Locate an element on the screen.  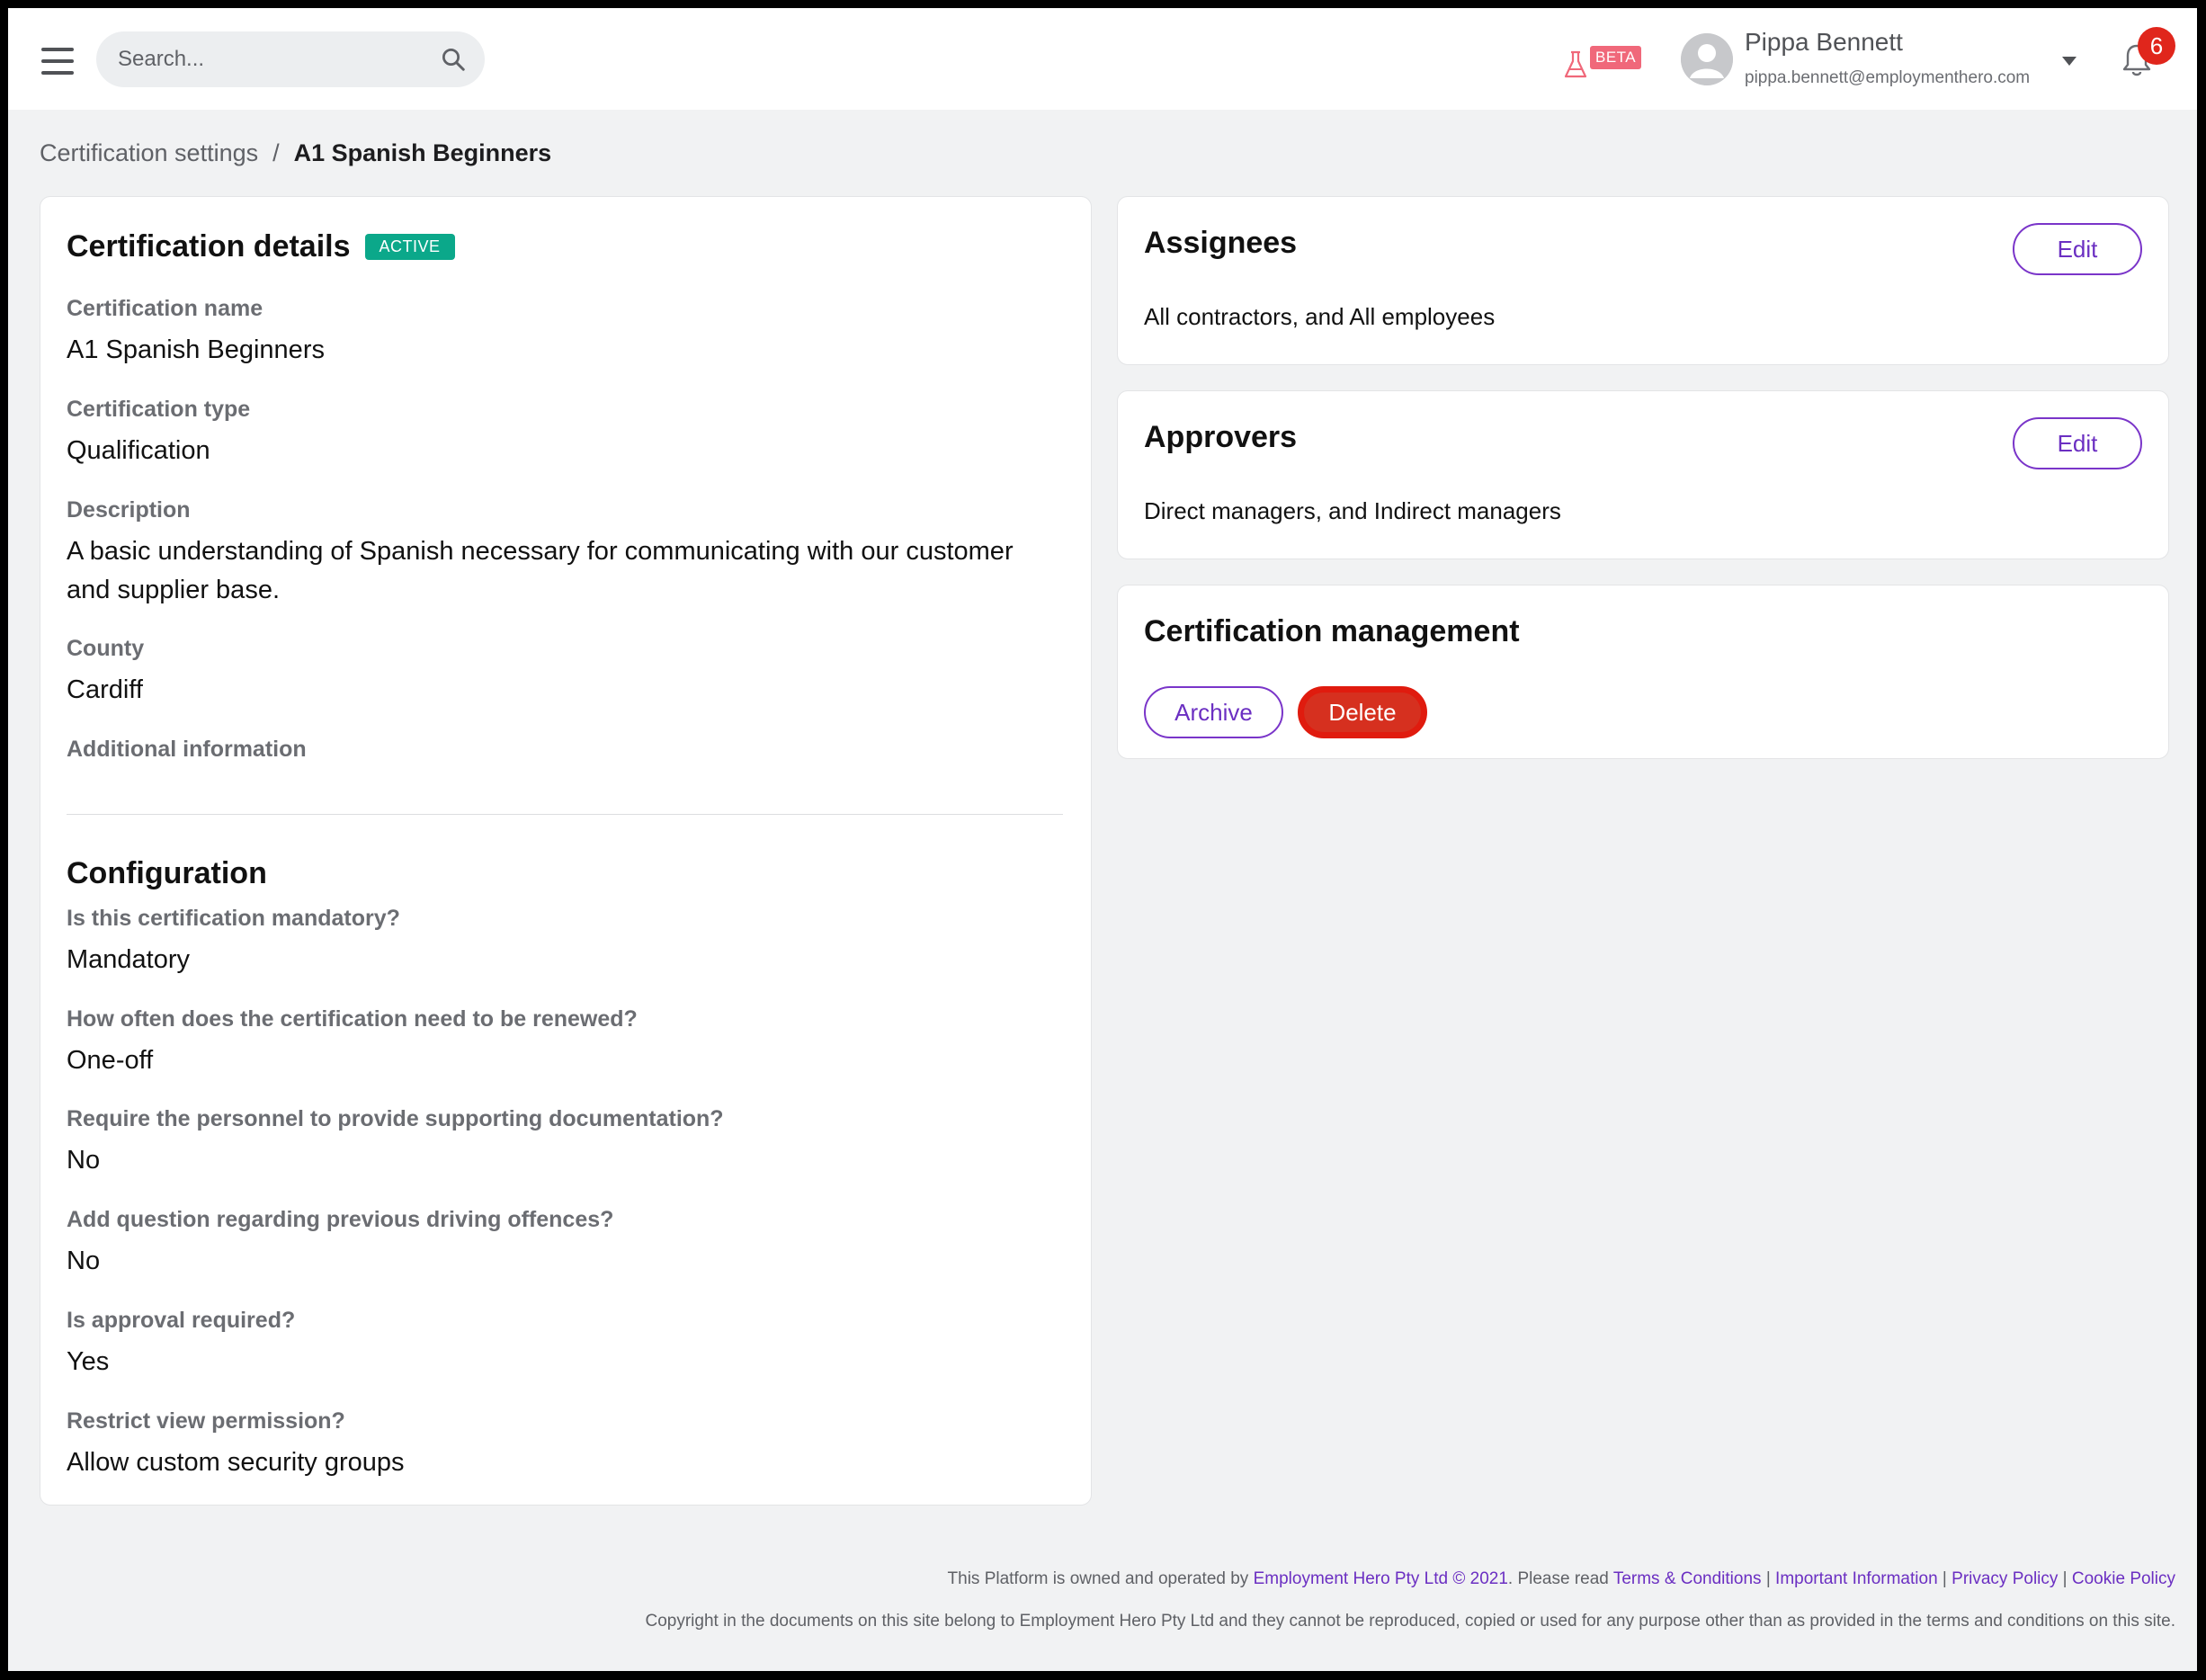
field-value: Cardiff is located at coordinates (105, 690).